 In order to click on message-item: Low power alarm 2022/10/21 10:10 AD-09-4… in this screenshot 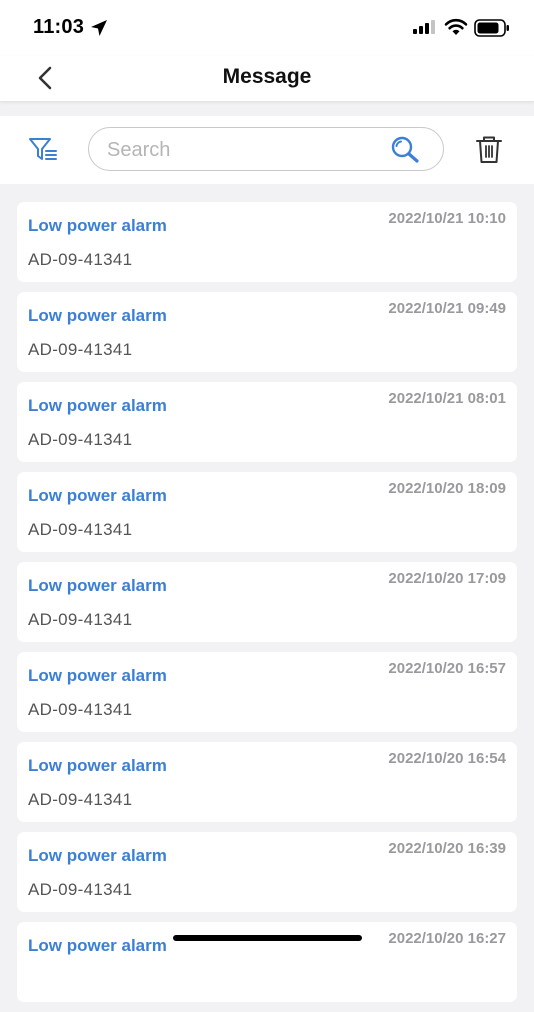, I will do `click(267, 242)`.